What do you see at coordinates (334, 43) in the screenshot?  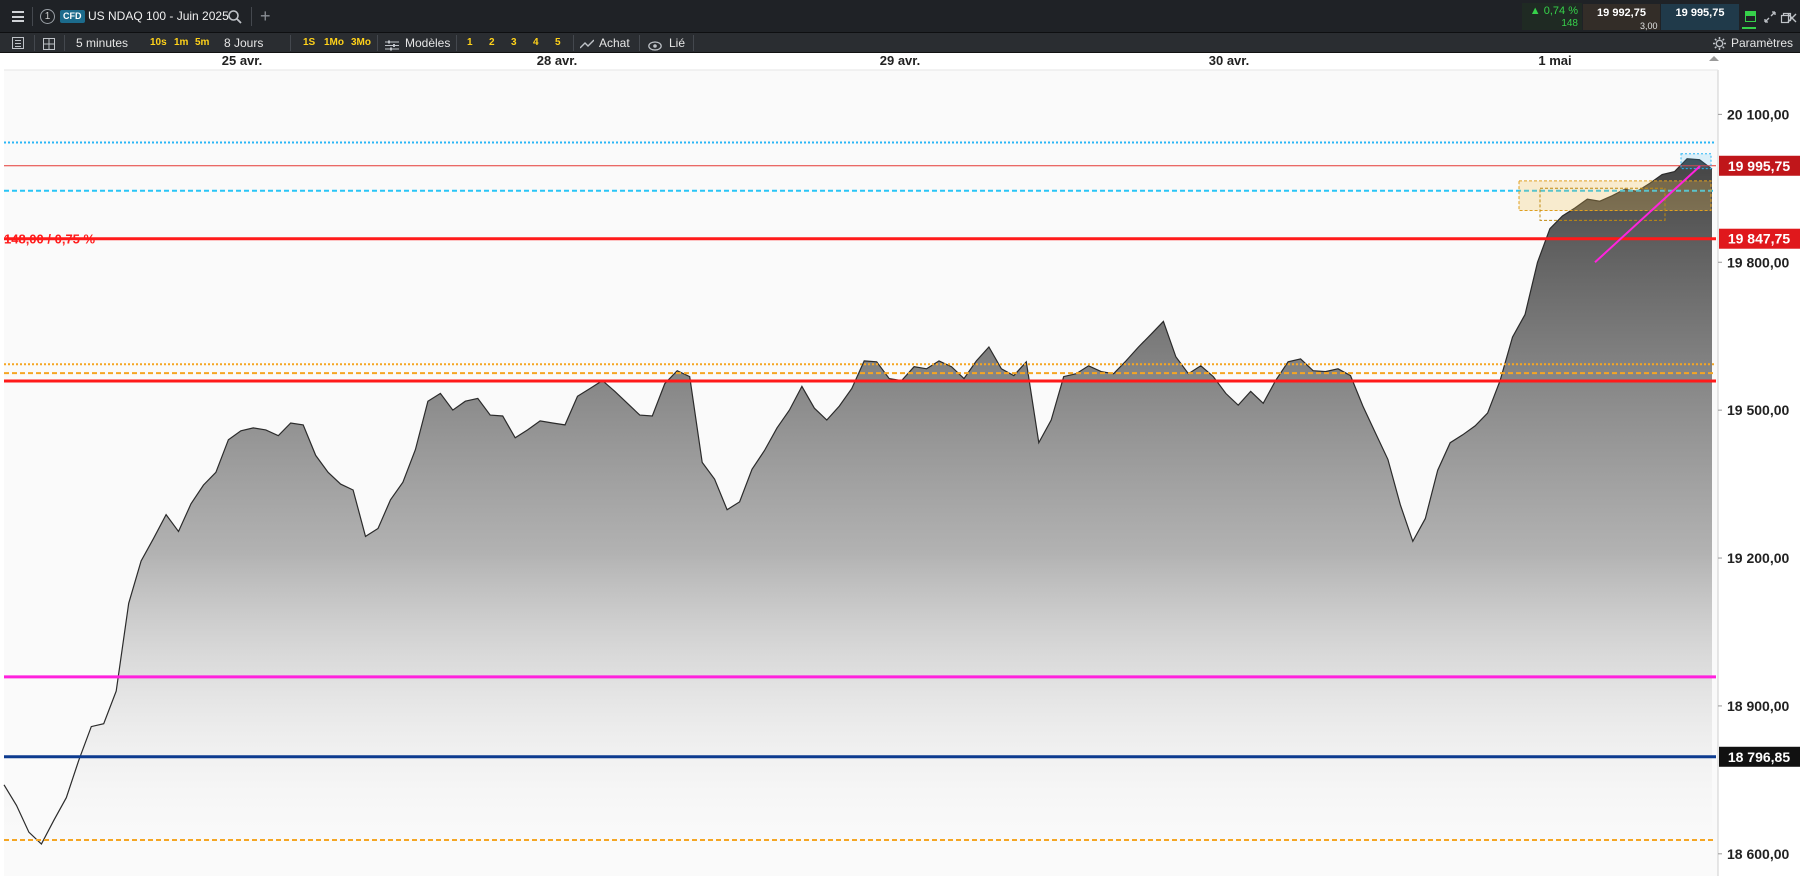 I see `period-1mo-button: 1Mo` at bounding box center [334, 43].